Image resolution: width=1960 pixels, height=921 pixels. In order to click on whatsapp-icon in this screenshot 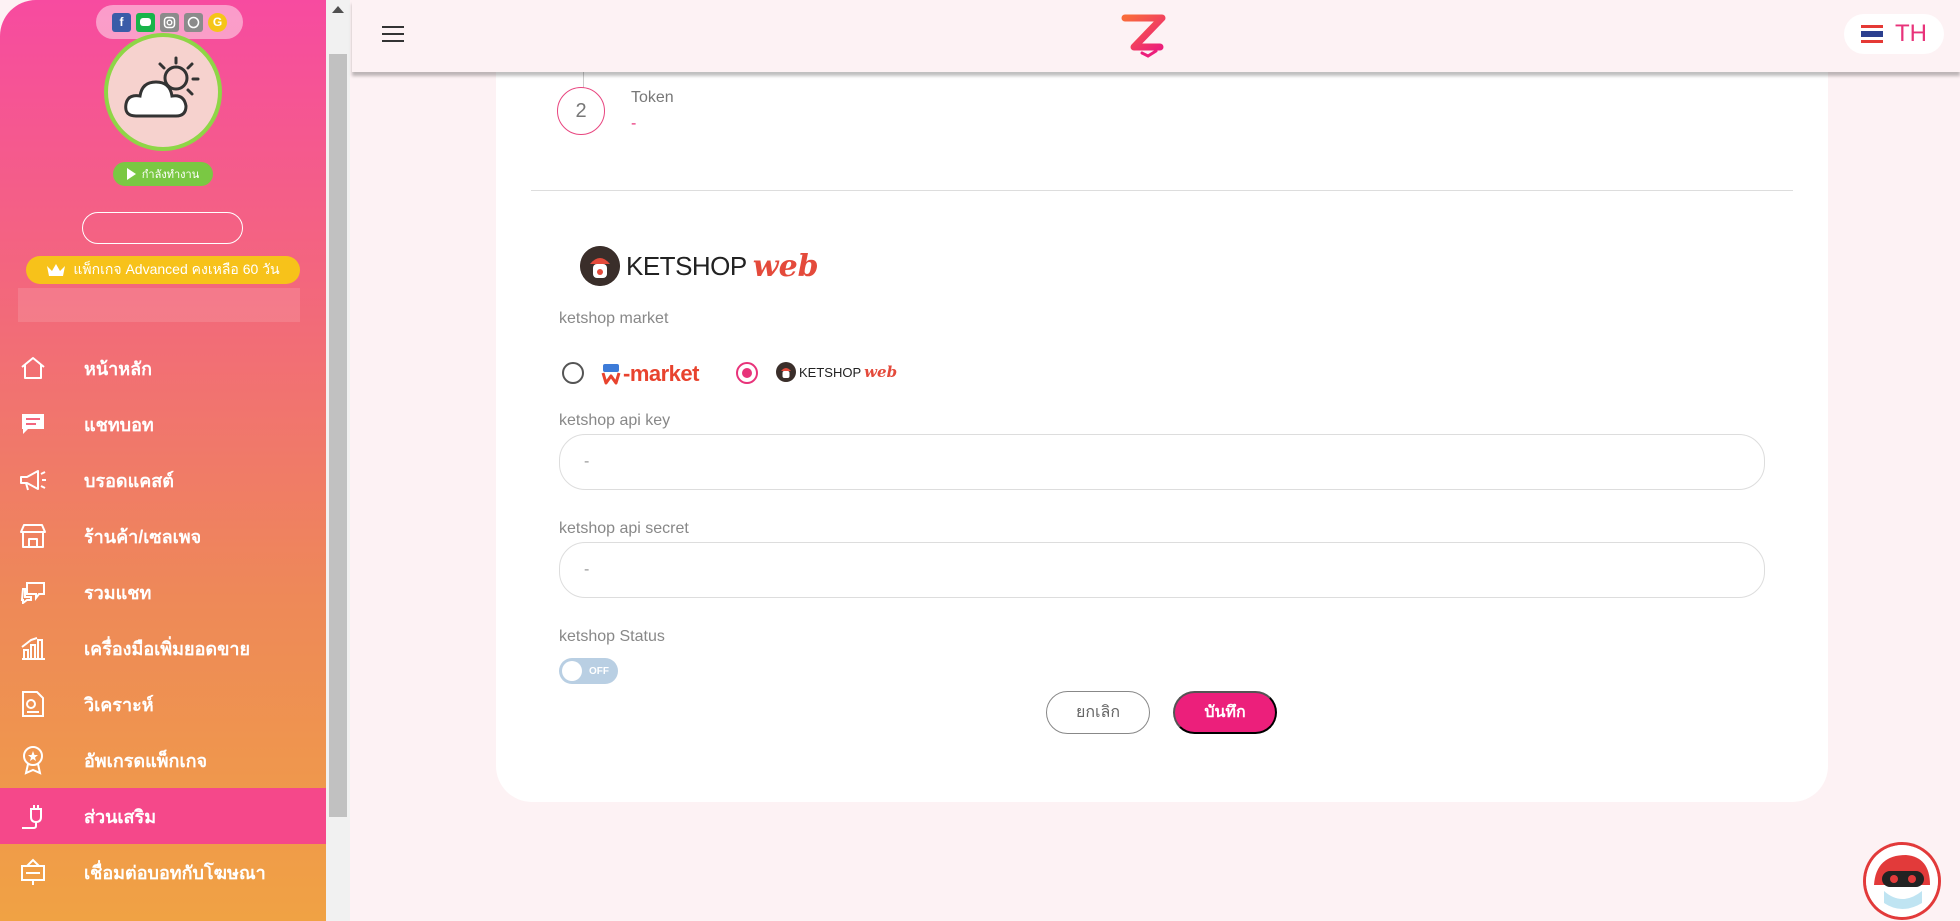, I will do `click(193, 22)`.